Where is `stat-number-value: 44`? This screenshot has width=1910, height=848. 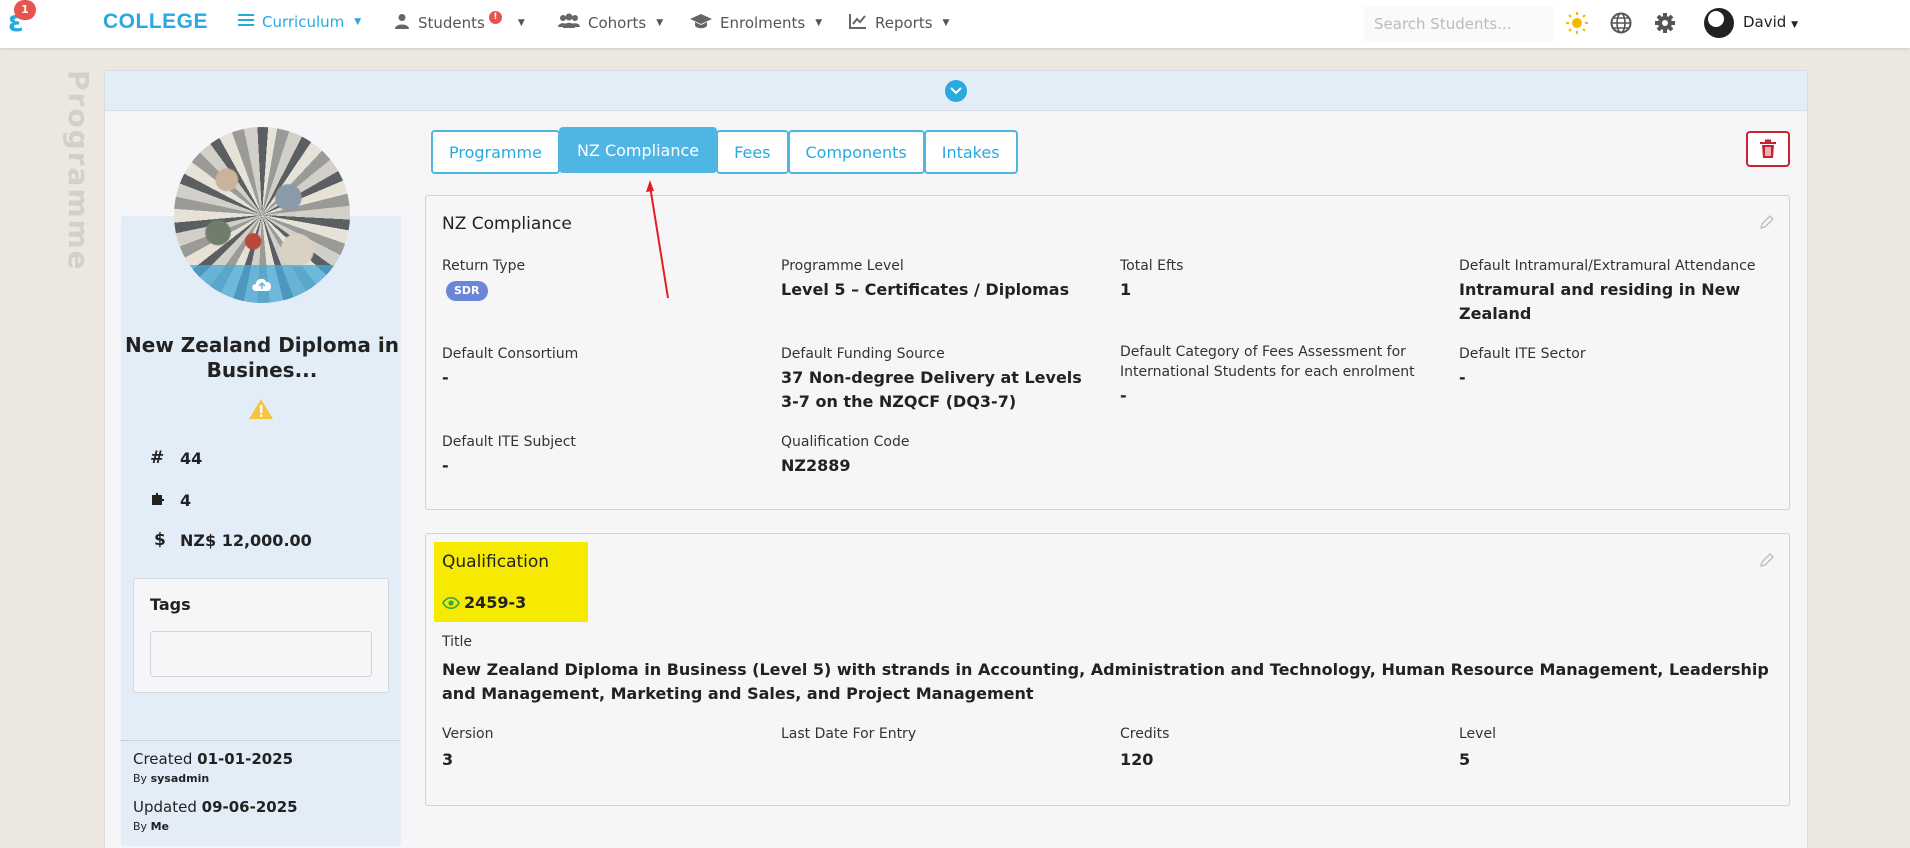
stat-number-value: 44 is located at coordinates (191, 458).